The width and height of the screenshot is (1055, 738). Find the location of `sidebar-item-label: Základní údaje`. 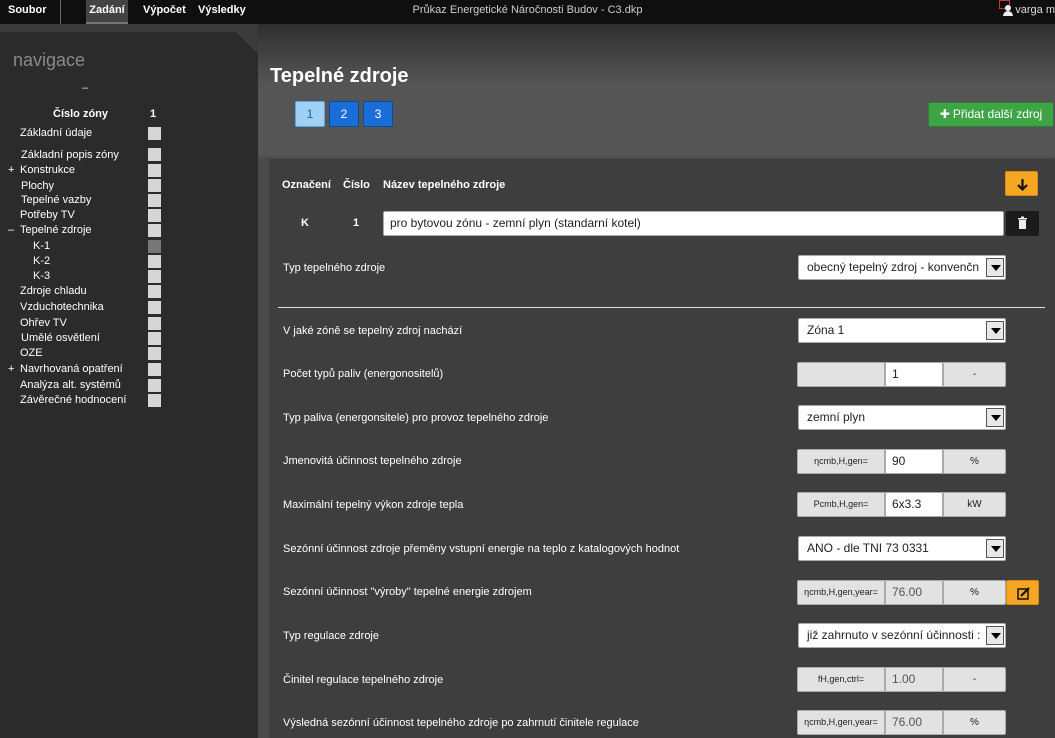

sidebar-item-label: Základní údaje is located at coordinates (56, 133).